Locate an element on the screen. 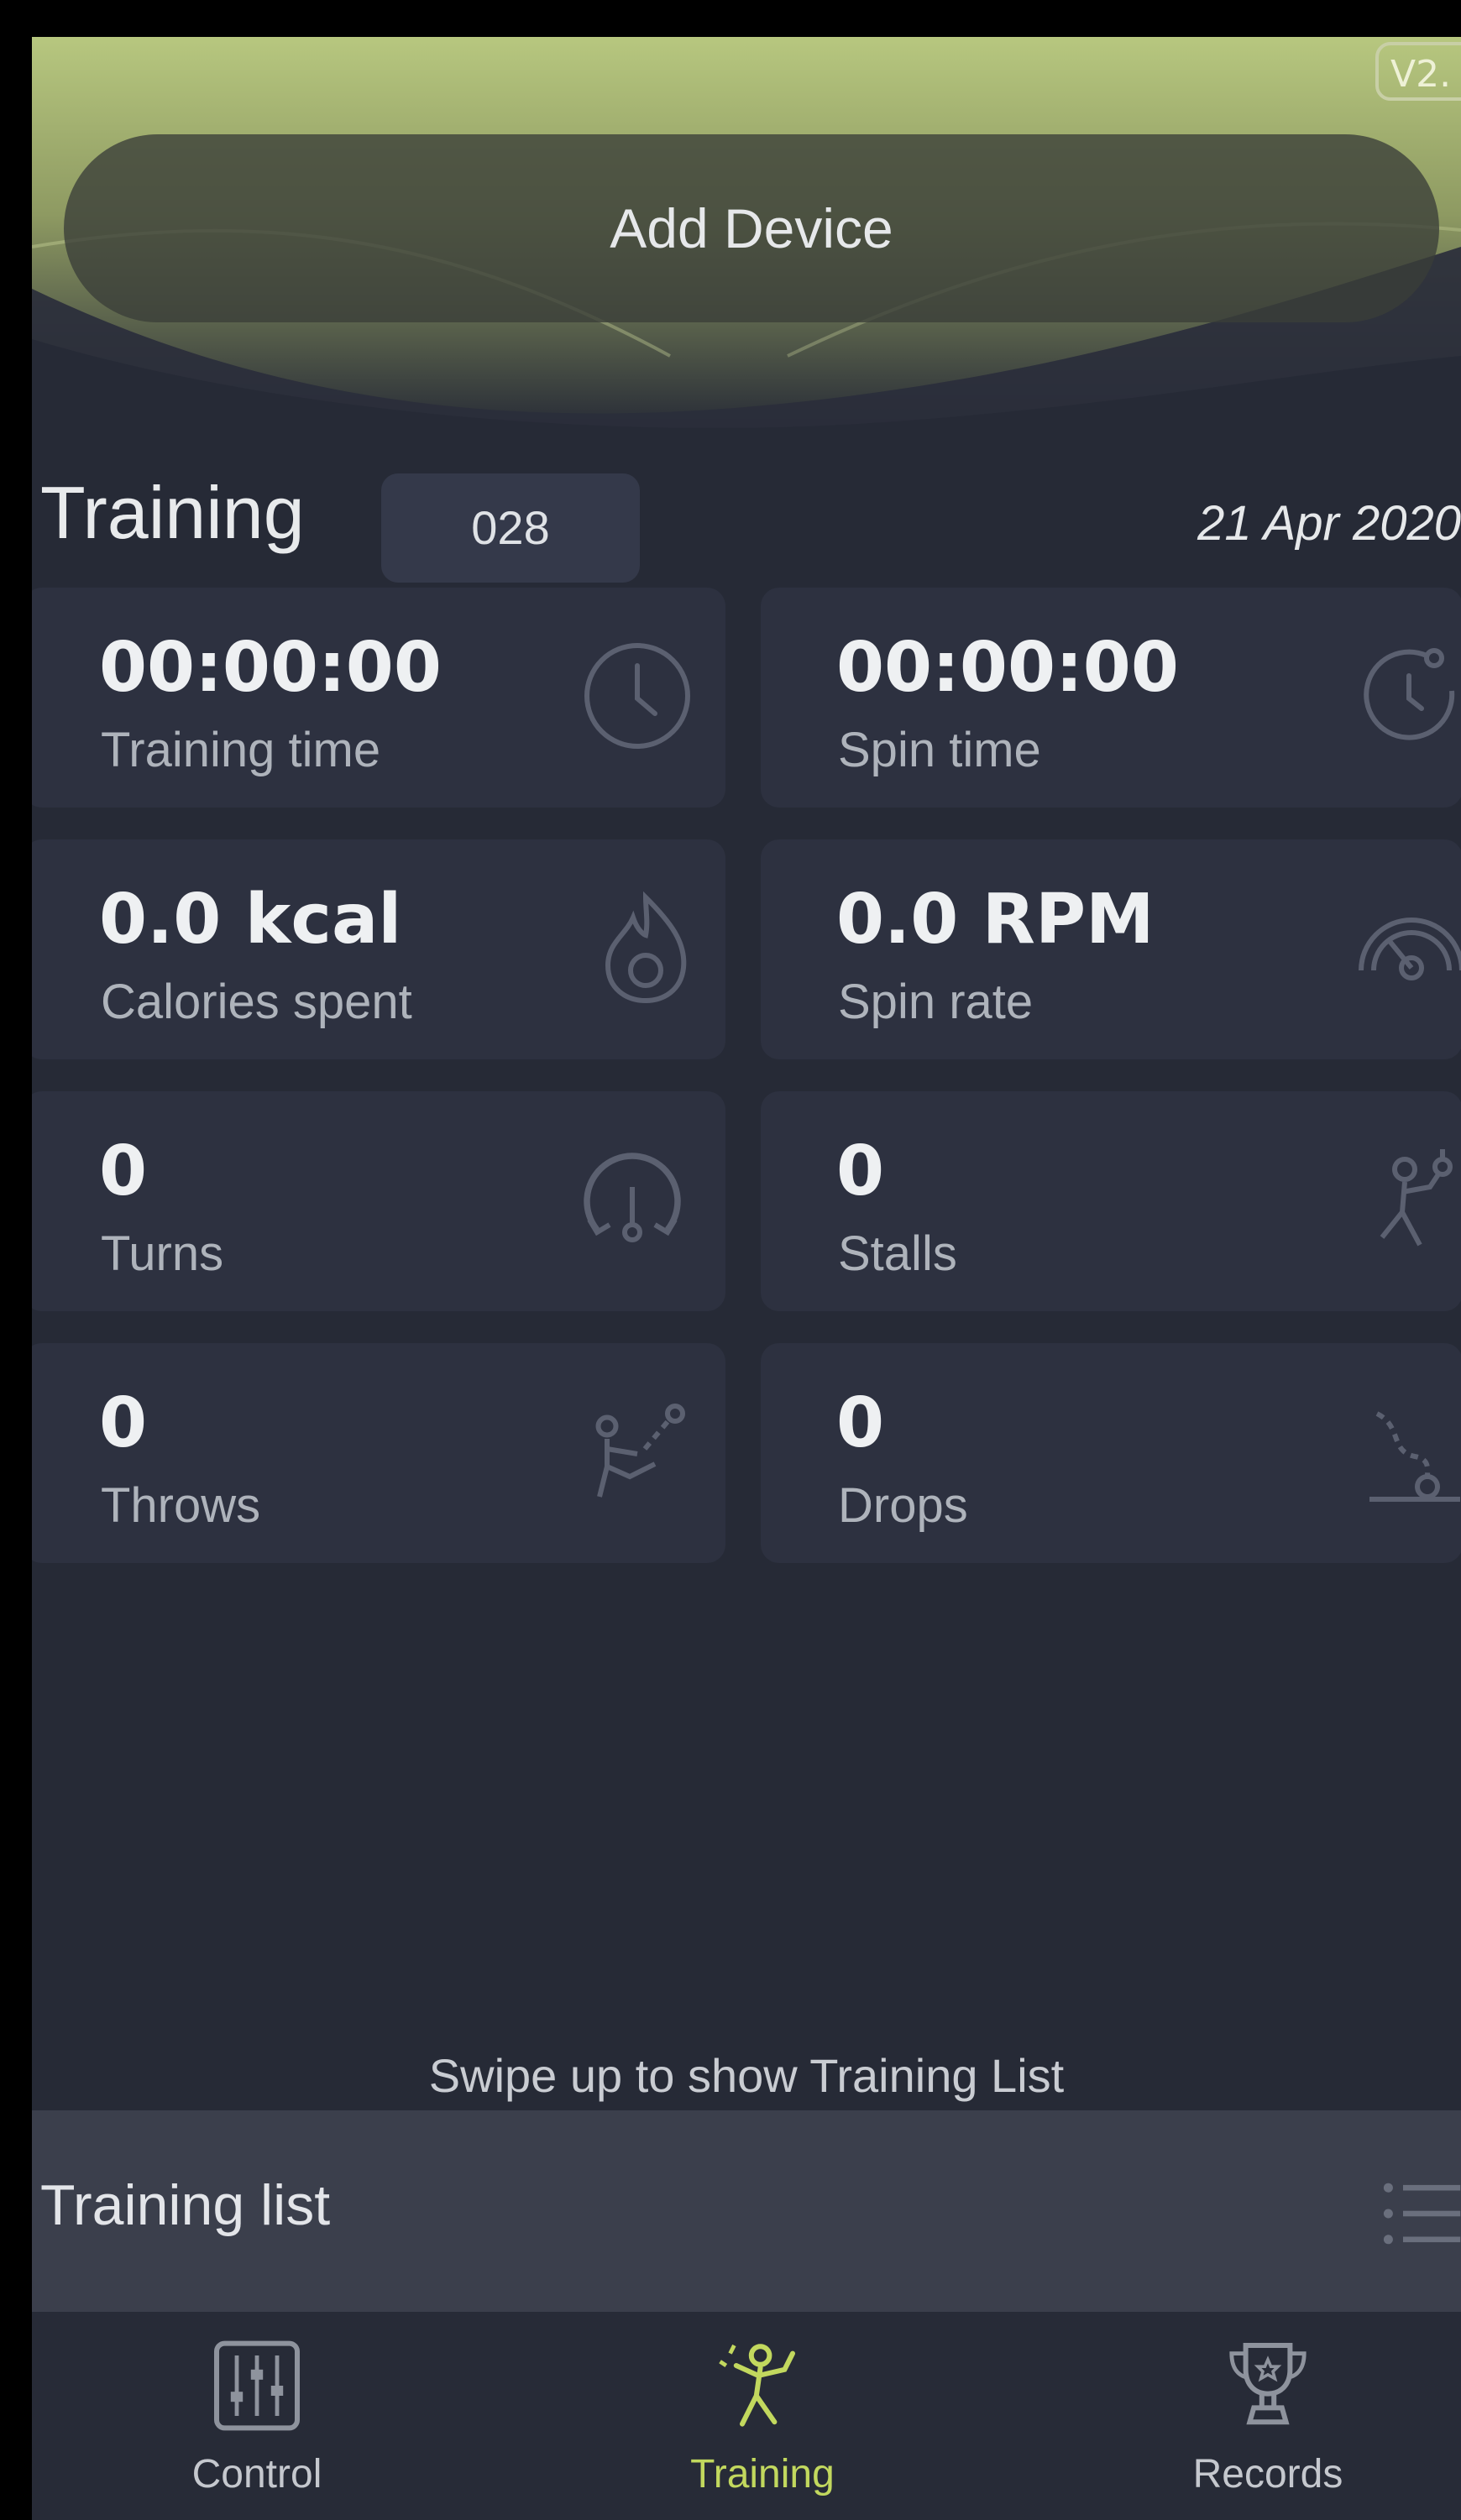 The image size is (1461, 2520). training-title: Training is located at coordinates (173, 512).